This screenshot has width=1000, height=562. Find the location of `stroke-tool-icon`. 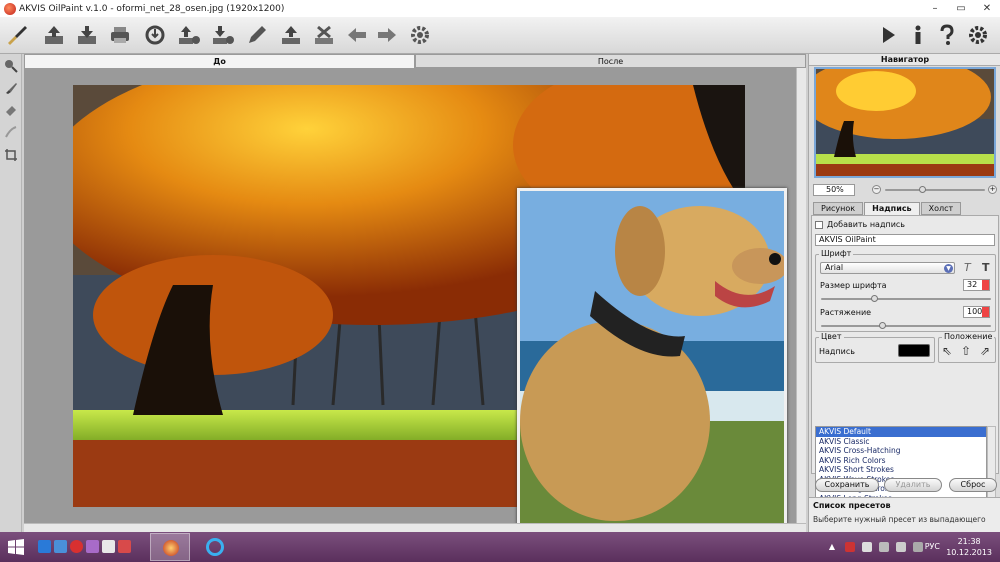

stroke-tool-icon is located at coordinates (11, 66).